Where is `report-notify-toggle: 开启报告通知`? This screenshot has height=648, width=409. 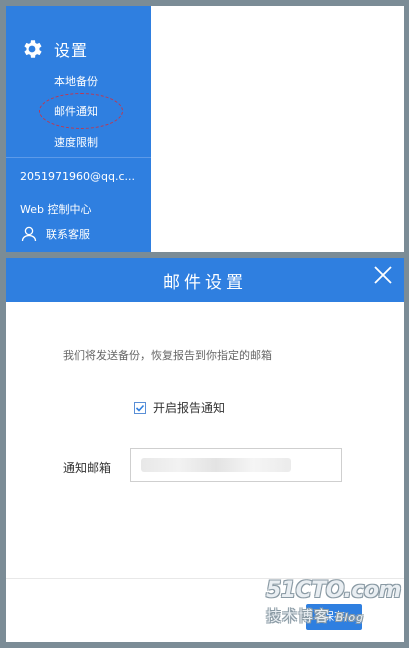
report-notify-toggle: 开启报告通知 is located at coordinates (179, 407).